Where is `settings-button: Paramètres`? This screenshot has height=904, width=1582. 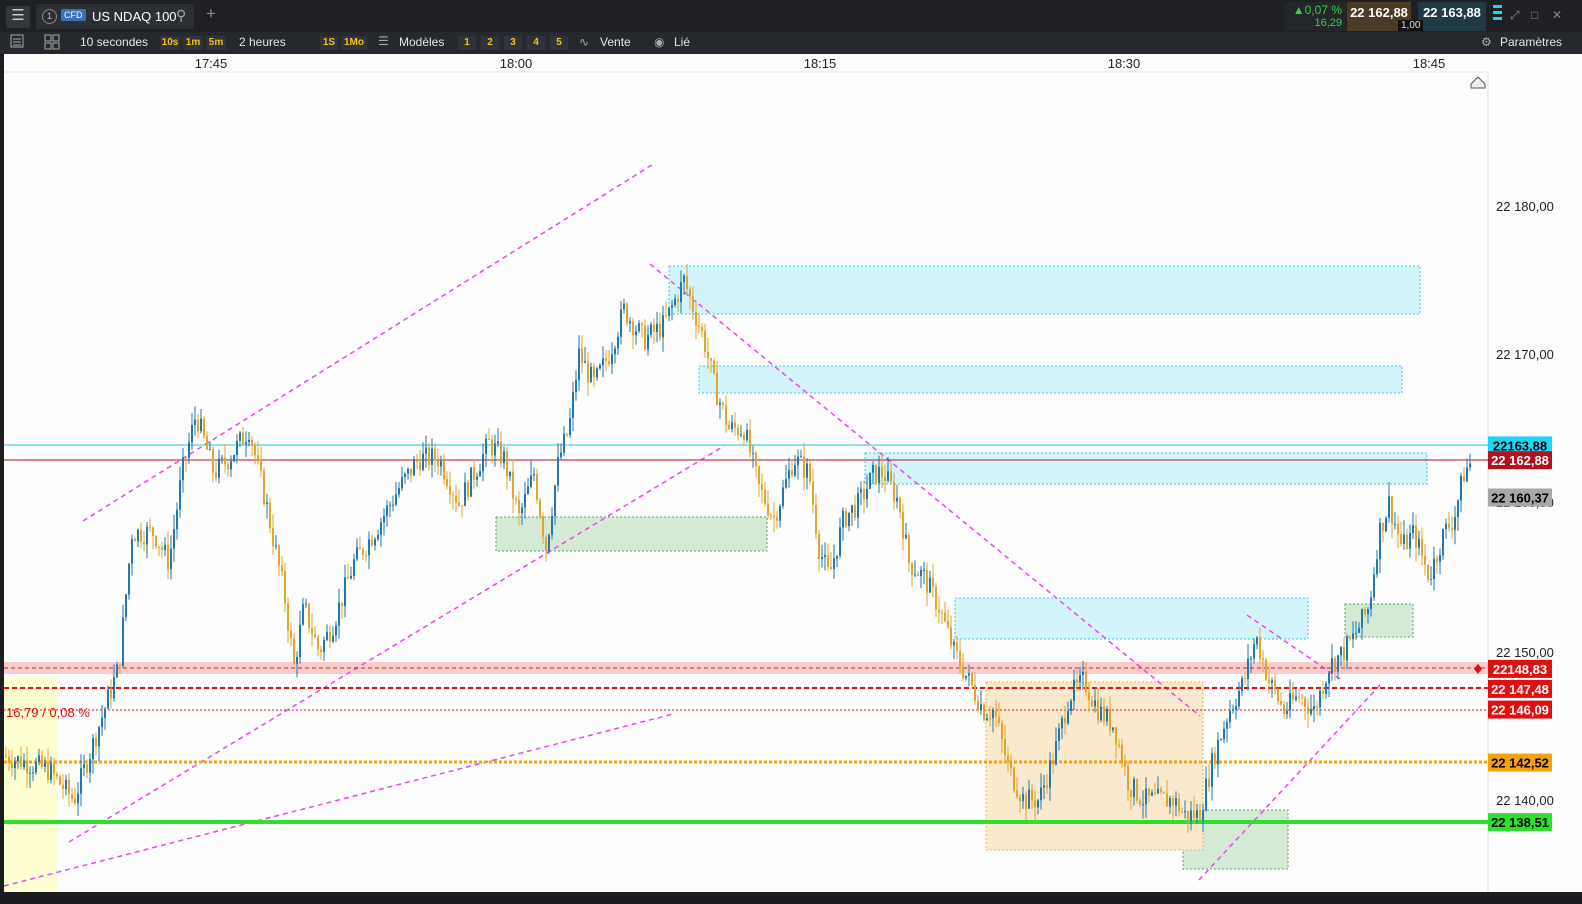
settings-button: Paramètres is located at coordinates (1531, 42).